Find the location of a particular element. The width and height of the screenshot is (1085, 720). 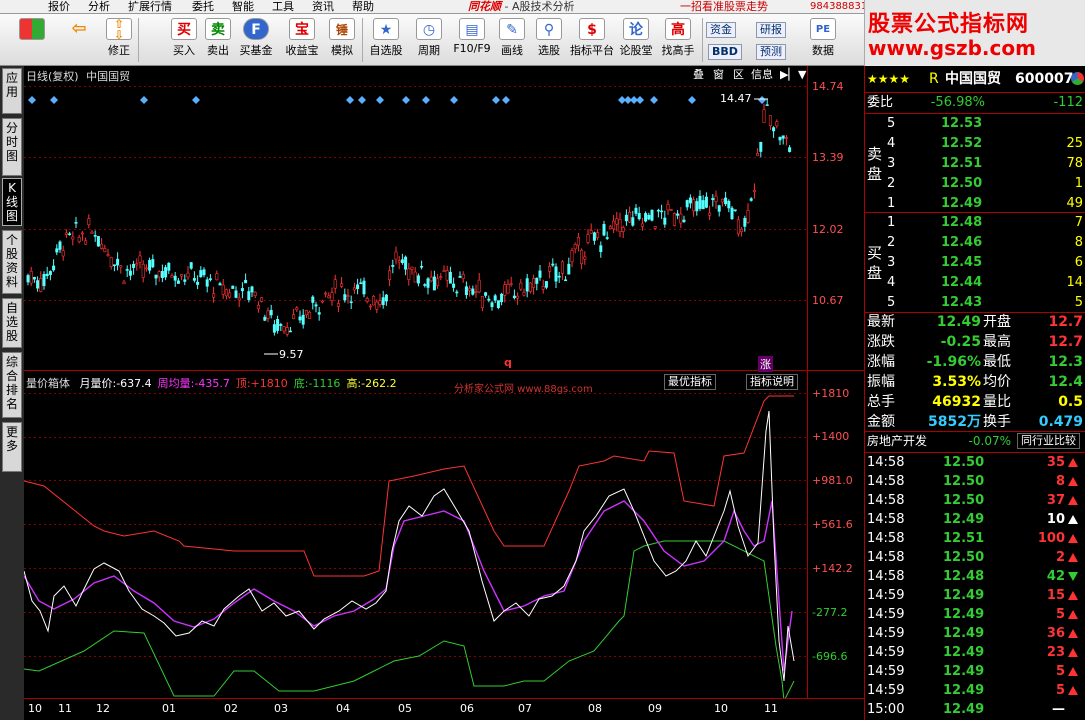

draw-line-button: ✎ 画线 is located at coordinates (512, 40).